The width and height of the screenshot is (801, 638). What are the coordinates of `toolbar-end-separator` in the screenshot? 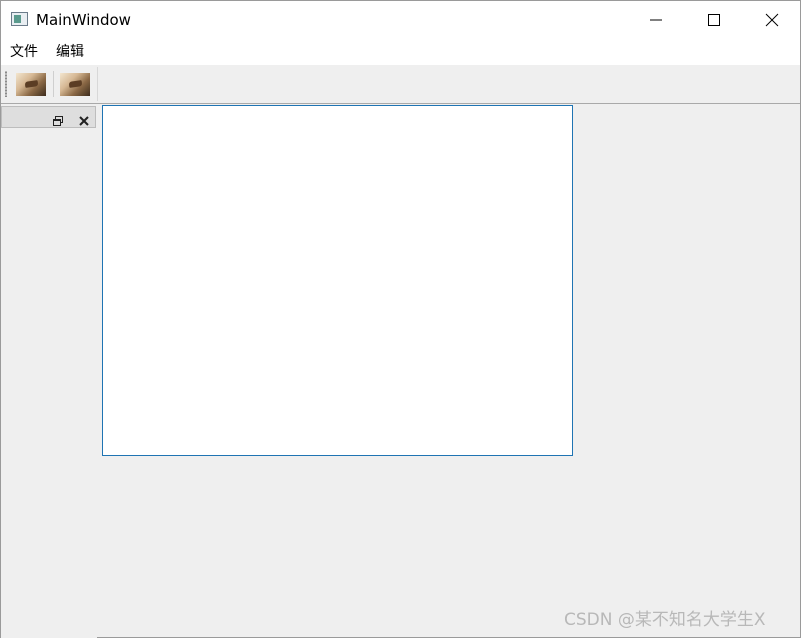 It's located at (97, 84).